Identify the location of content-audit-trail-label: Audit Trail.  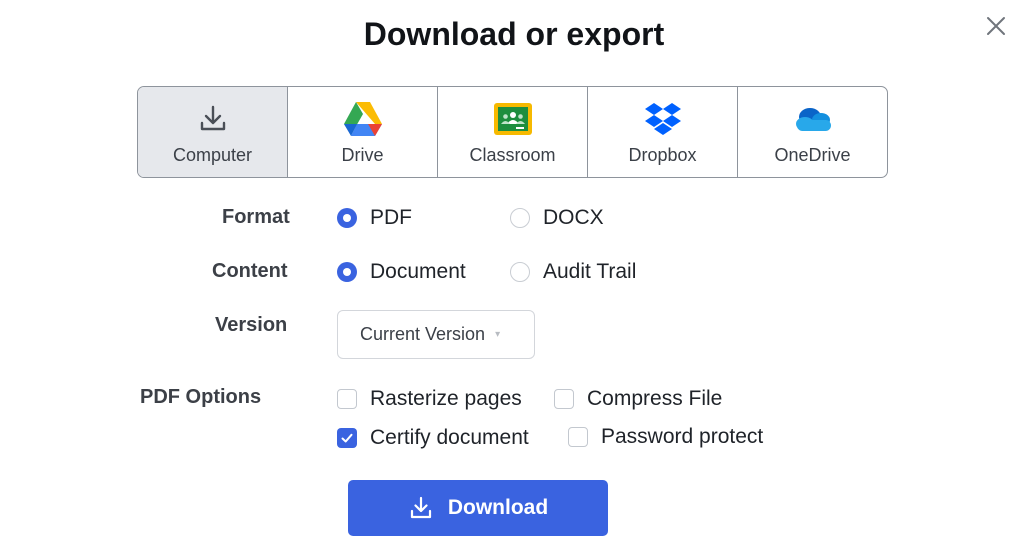
(590, 271).